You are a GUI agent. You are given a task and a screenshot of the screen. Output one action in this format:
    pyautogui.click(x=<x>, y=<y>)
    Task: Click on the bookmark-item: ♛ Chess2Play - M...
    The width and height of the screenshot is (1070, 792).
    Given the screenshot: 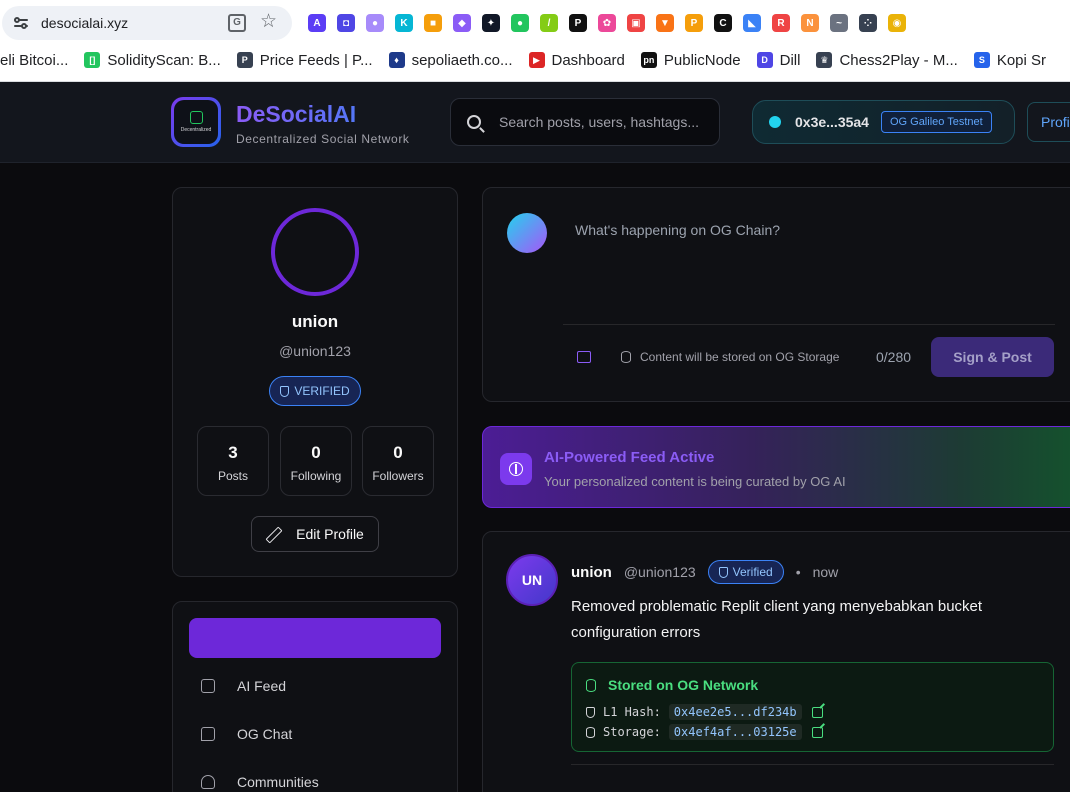 What is the action you would take?
    pyautogui.click(x=887, y=60)
    